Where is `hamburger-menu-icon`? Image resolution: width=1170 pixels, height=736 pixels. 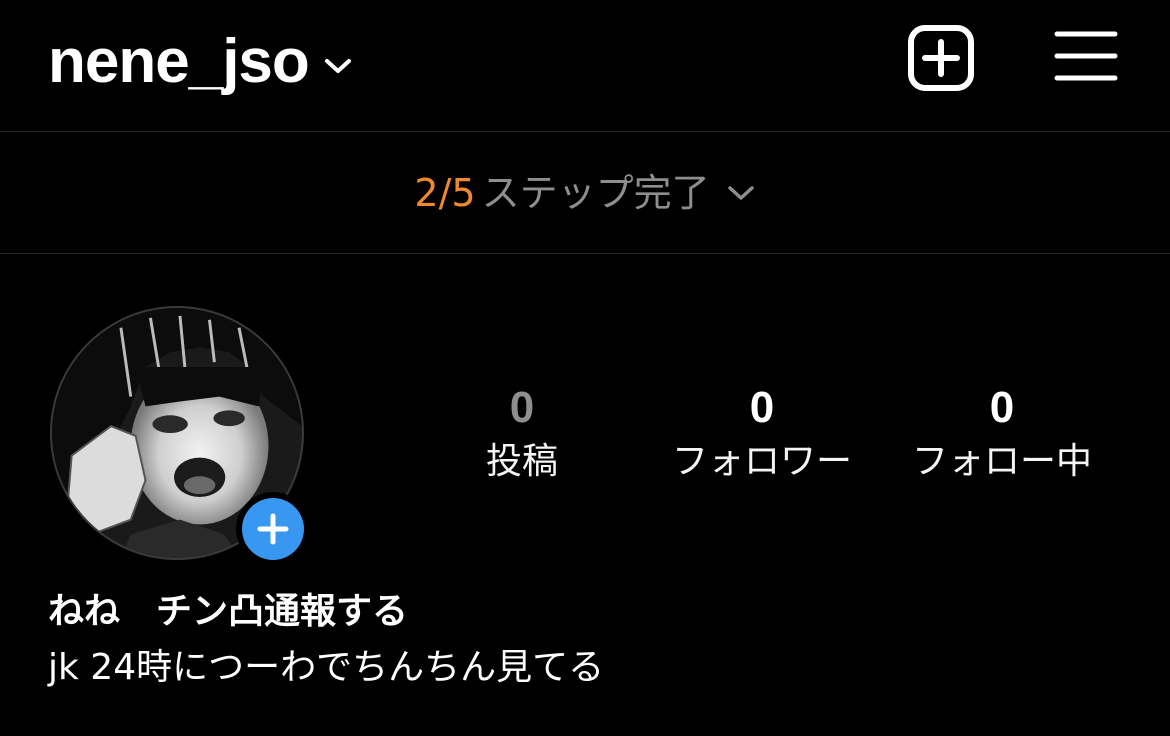 hamburger-menu-icon is located at coordinates (1086, 56).